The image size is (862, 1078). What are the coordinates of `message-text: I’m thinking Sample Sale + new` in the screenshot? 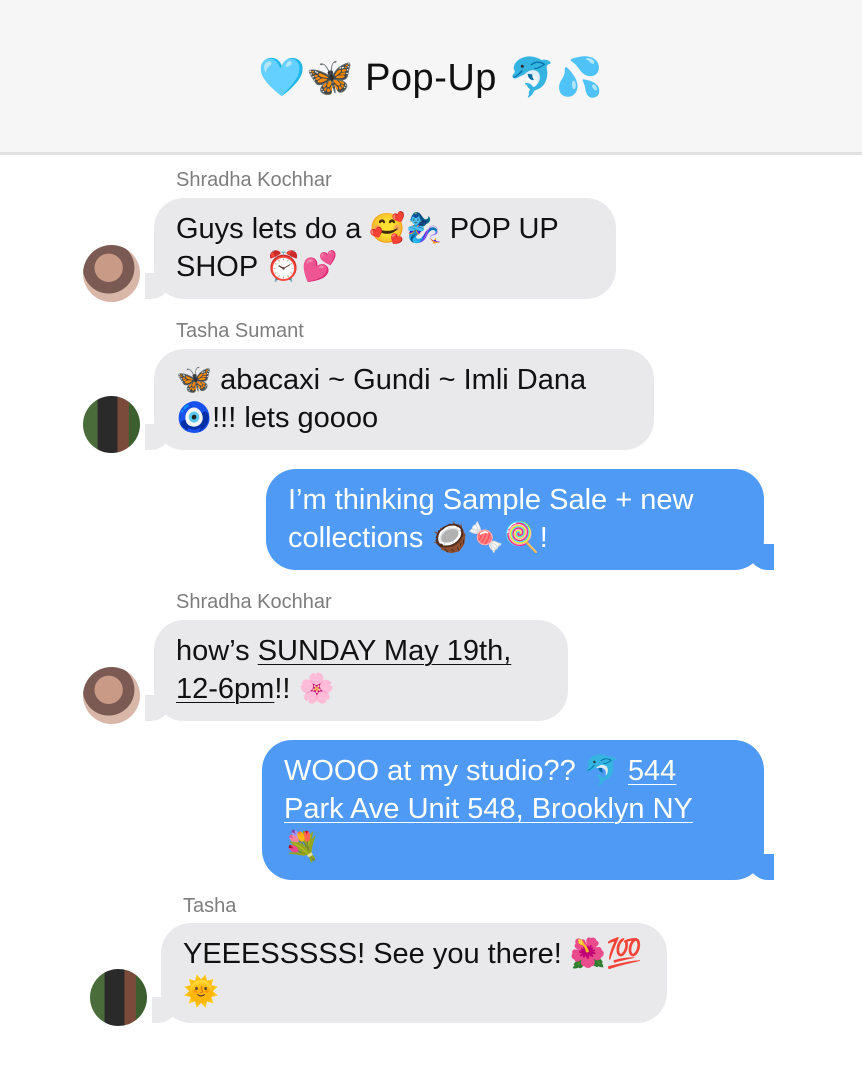 It's located at (491, 500).